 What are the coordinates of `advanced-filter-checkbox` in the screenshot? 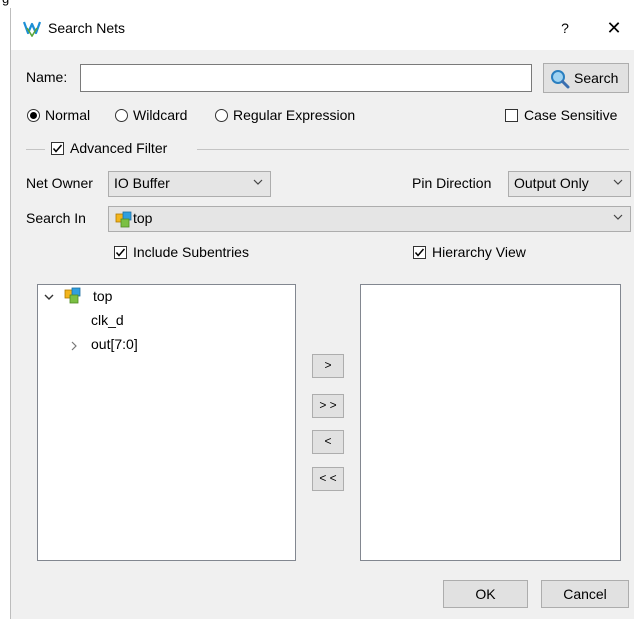 It's located at (57, 148).